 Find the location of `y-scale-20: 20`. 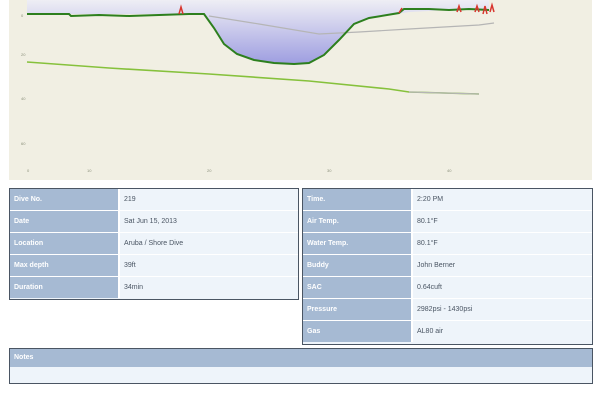

y-scale-20: 20 is located at coordinates (23, 54).